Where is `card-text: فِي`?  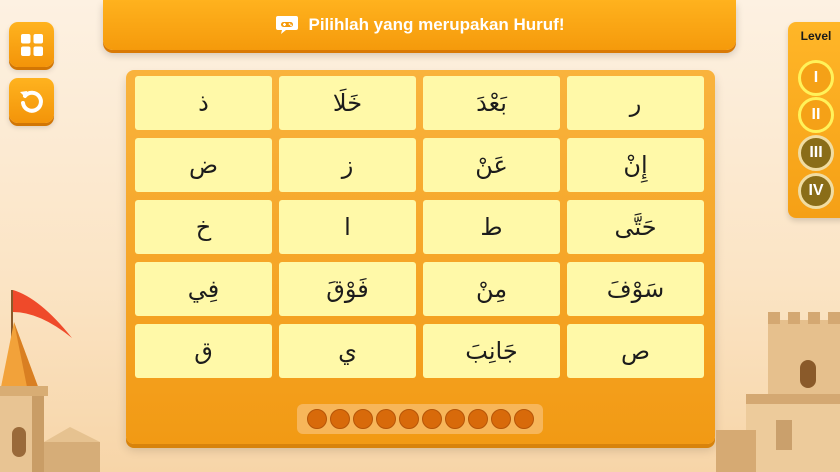
card-text: فِي is located at coordinates (203, 289).